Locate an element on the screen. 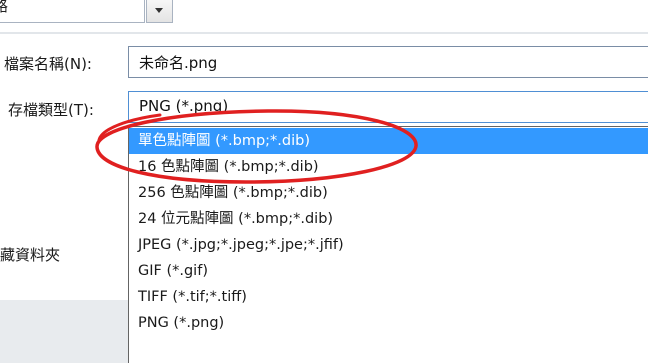 This screenshot has width=648, height=363. footer-panel is located at coordinates (64, 331).